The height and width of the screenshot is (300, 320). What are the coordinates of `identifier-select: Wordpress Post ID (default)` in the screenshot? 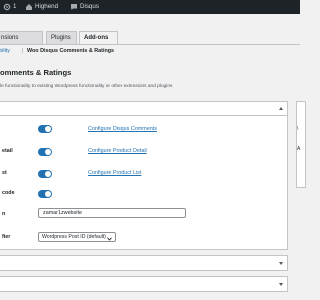 It's located at (77, 237).